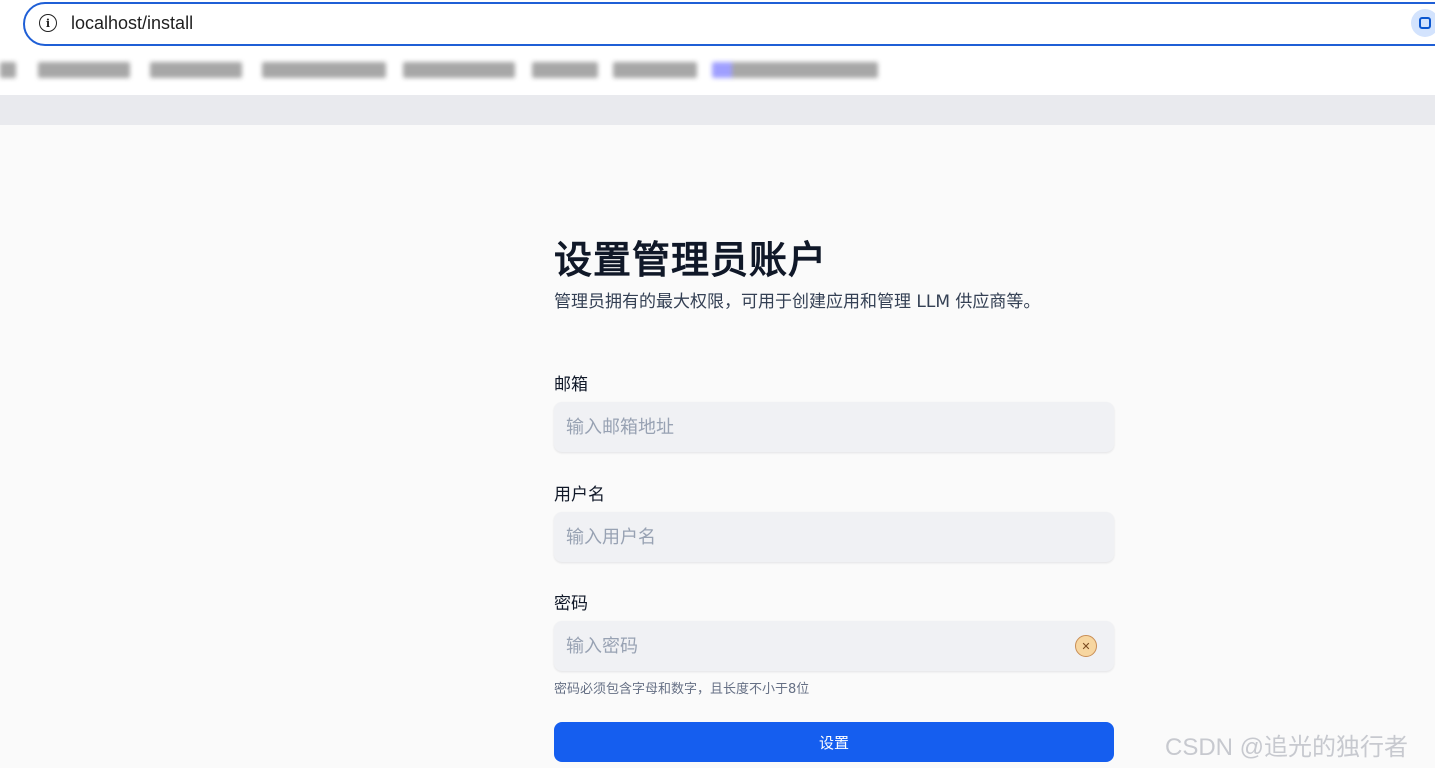 The width and height of the screenshot is (1435, 768). Describe the element at coordinates (691, 260) in the screenshot. I see `page-title: 设置管理员账户` at that location.